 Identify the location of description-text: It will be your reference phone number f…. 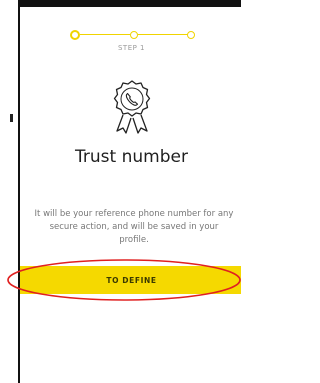
(134, 227).